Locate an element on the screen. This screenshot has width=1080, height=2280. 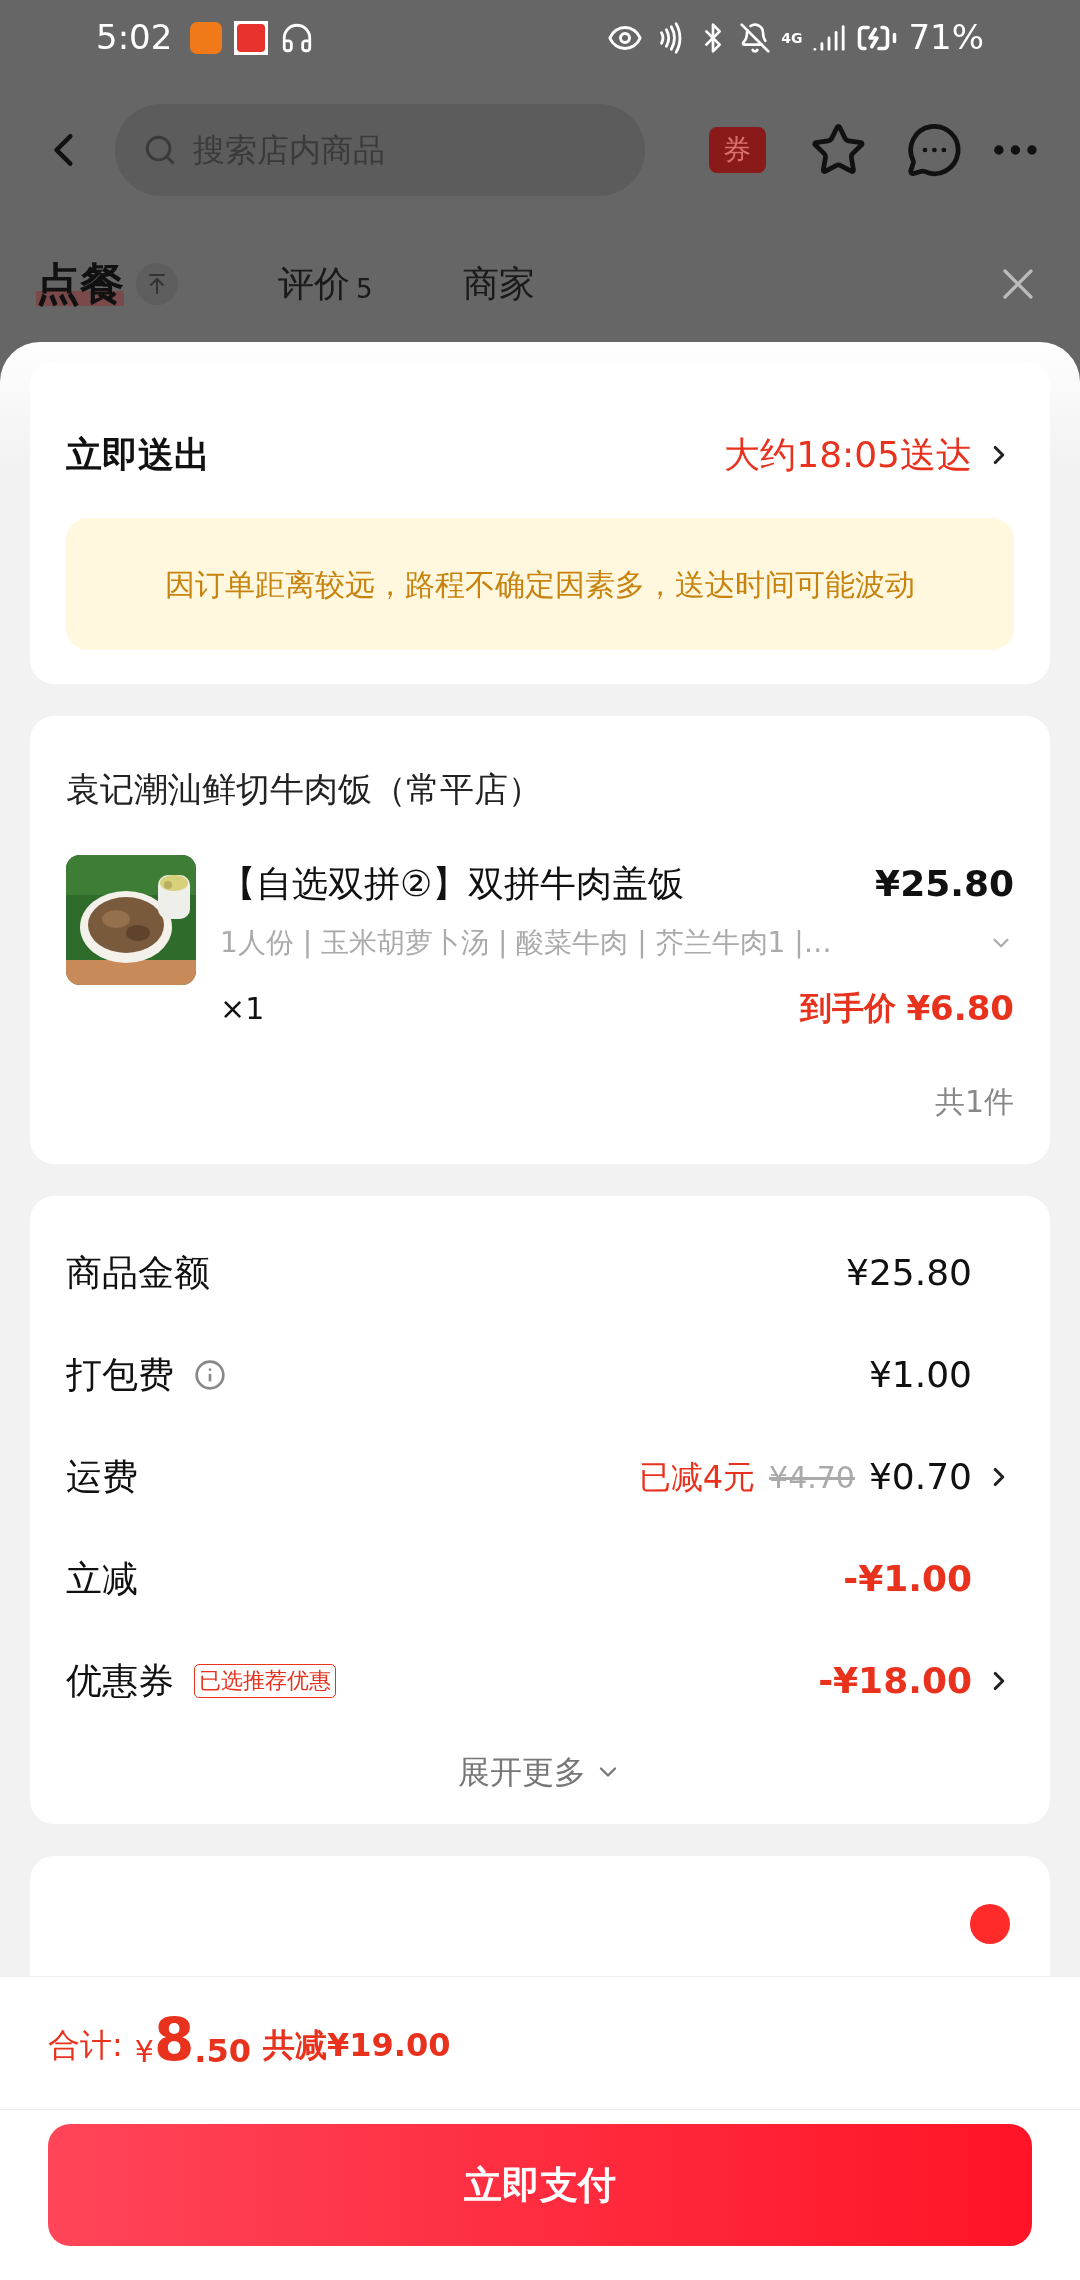
item-quantity: ×1 is located at coordinates (242, 1008).